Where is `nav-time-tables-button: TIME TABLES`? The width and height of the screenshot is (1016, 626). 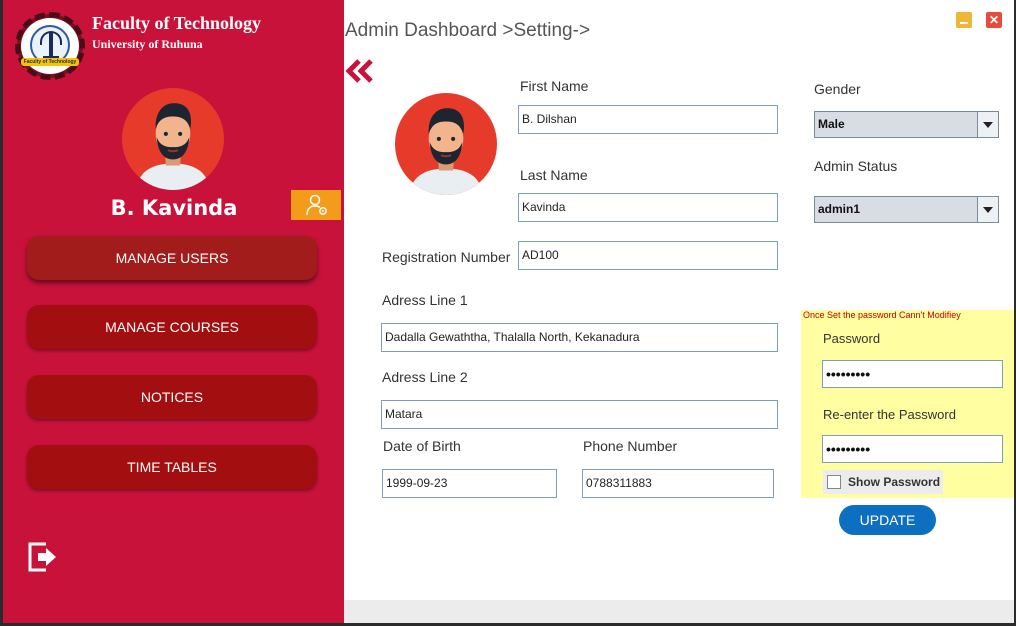 nav-time-tables-button: TIME TABLES is located at coordinates (172, 467).